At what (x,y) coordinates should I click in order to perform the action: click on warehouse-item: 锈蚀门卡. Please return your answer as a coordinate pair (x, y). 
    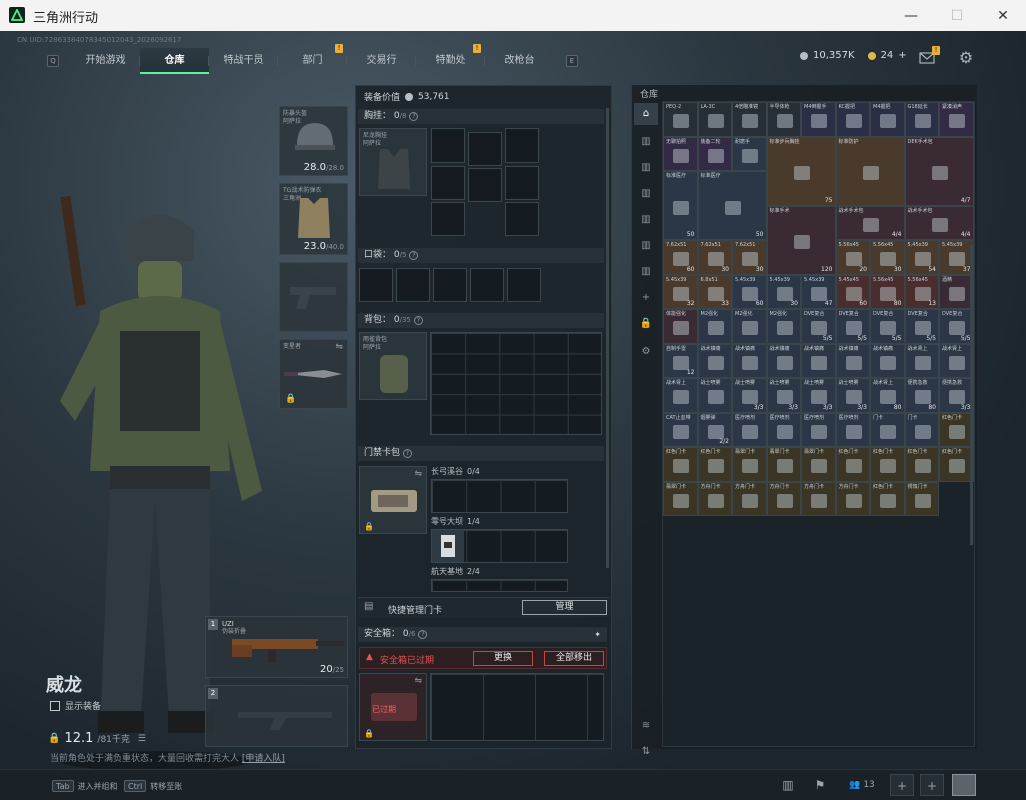
    Looking at the image, I should click on (921, 498).